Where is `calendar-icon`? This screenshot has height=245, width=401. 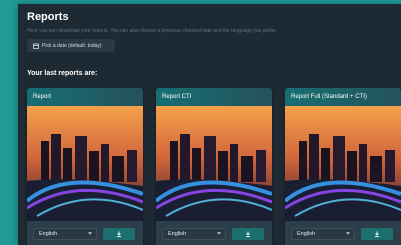
calendar-icon is located at coordinates (36, 46).